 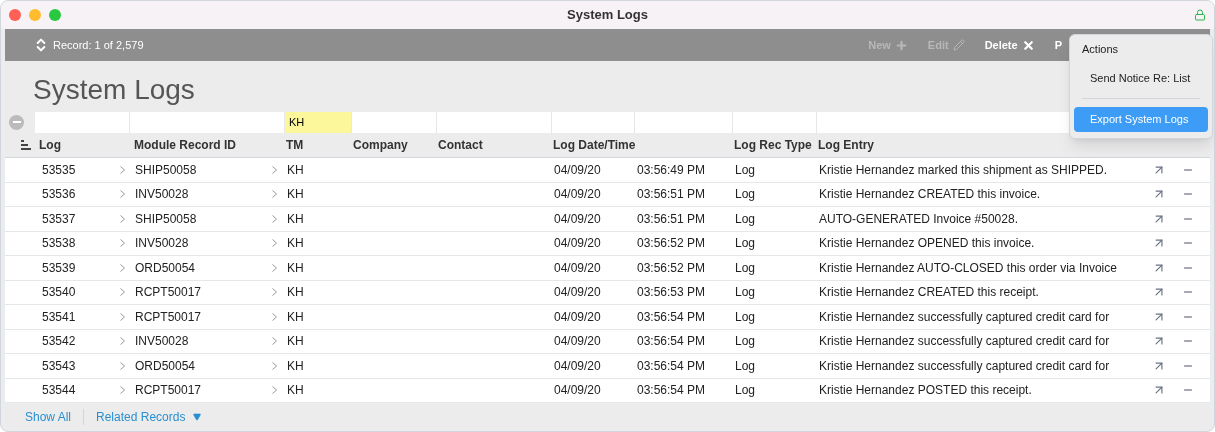 I want to click on log-id-cell-text: 53535, so click(x=59, y=170).